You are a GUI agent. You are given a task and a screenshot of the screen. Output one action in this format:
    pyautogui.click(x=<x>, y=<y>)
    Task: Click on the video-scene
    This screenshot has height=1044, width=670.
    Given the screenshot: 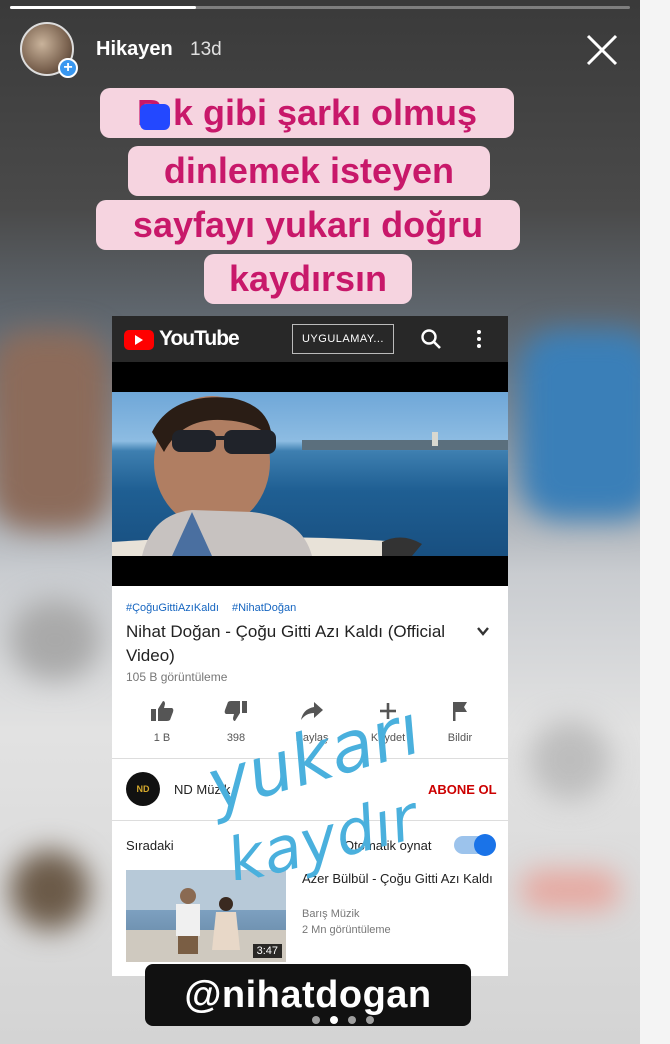 What is the action you would take?
    pyautogui.click(x=310, y=476)
    